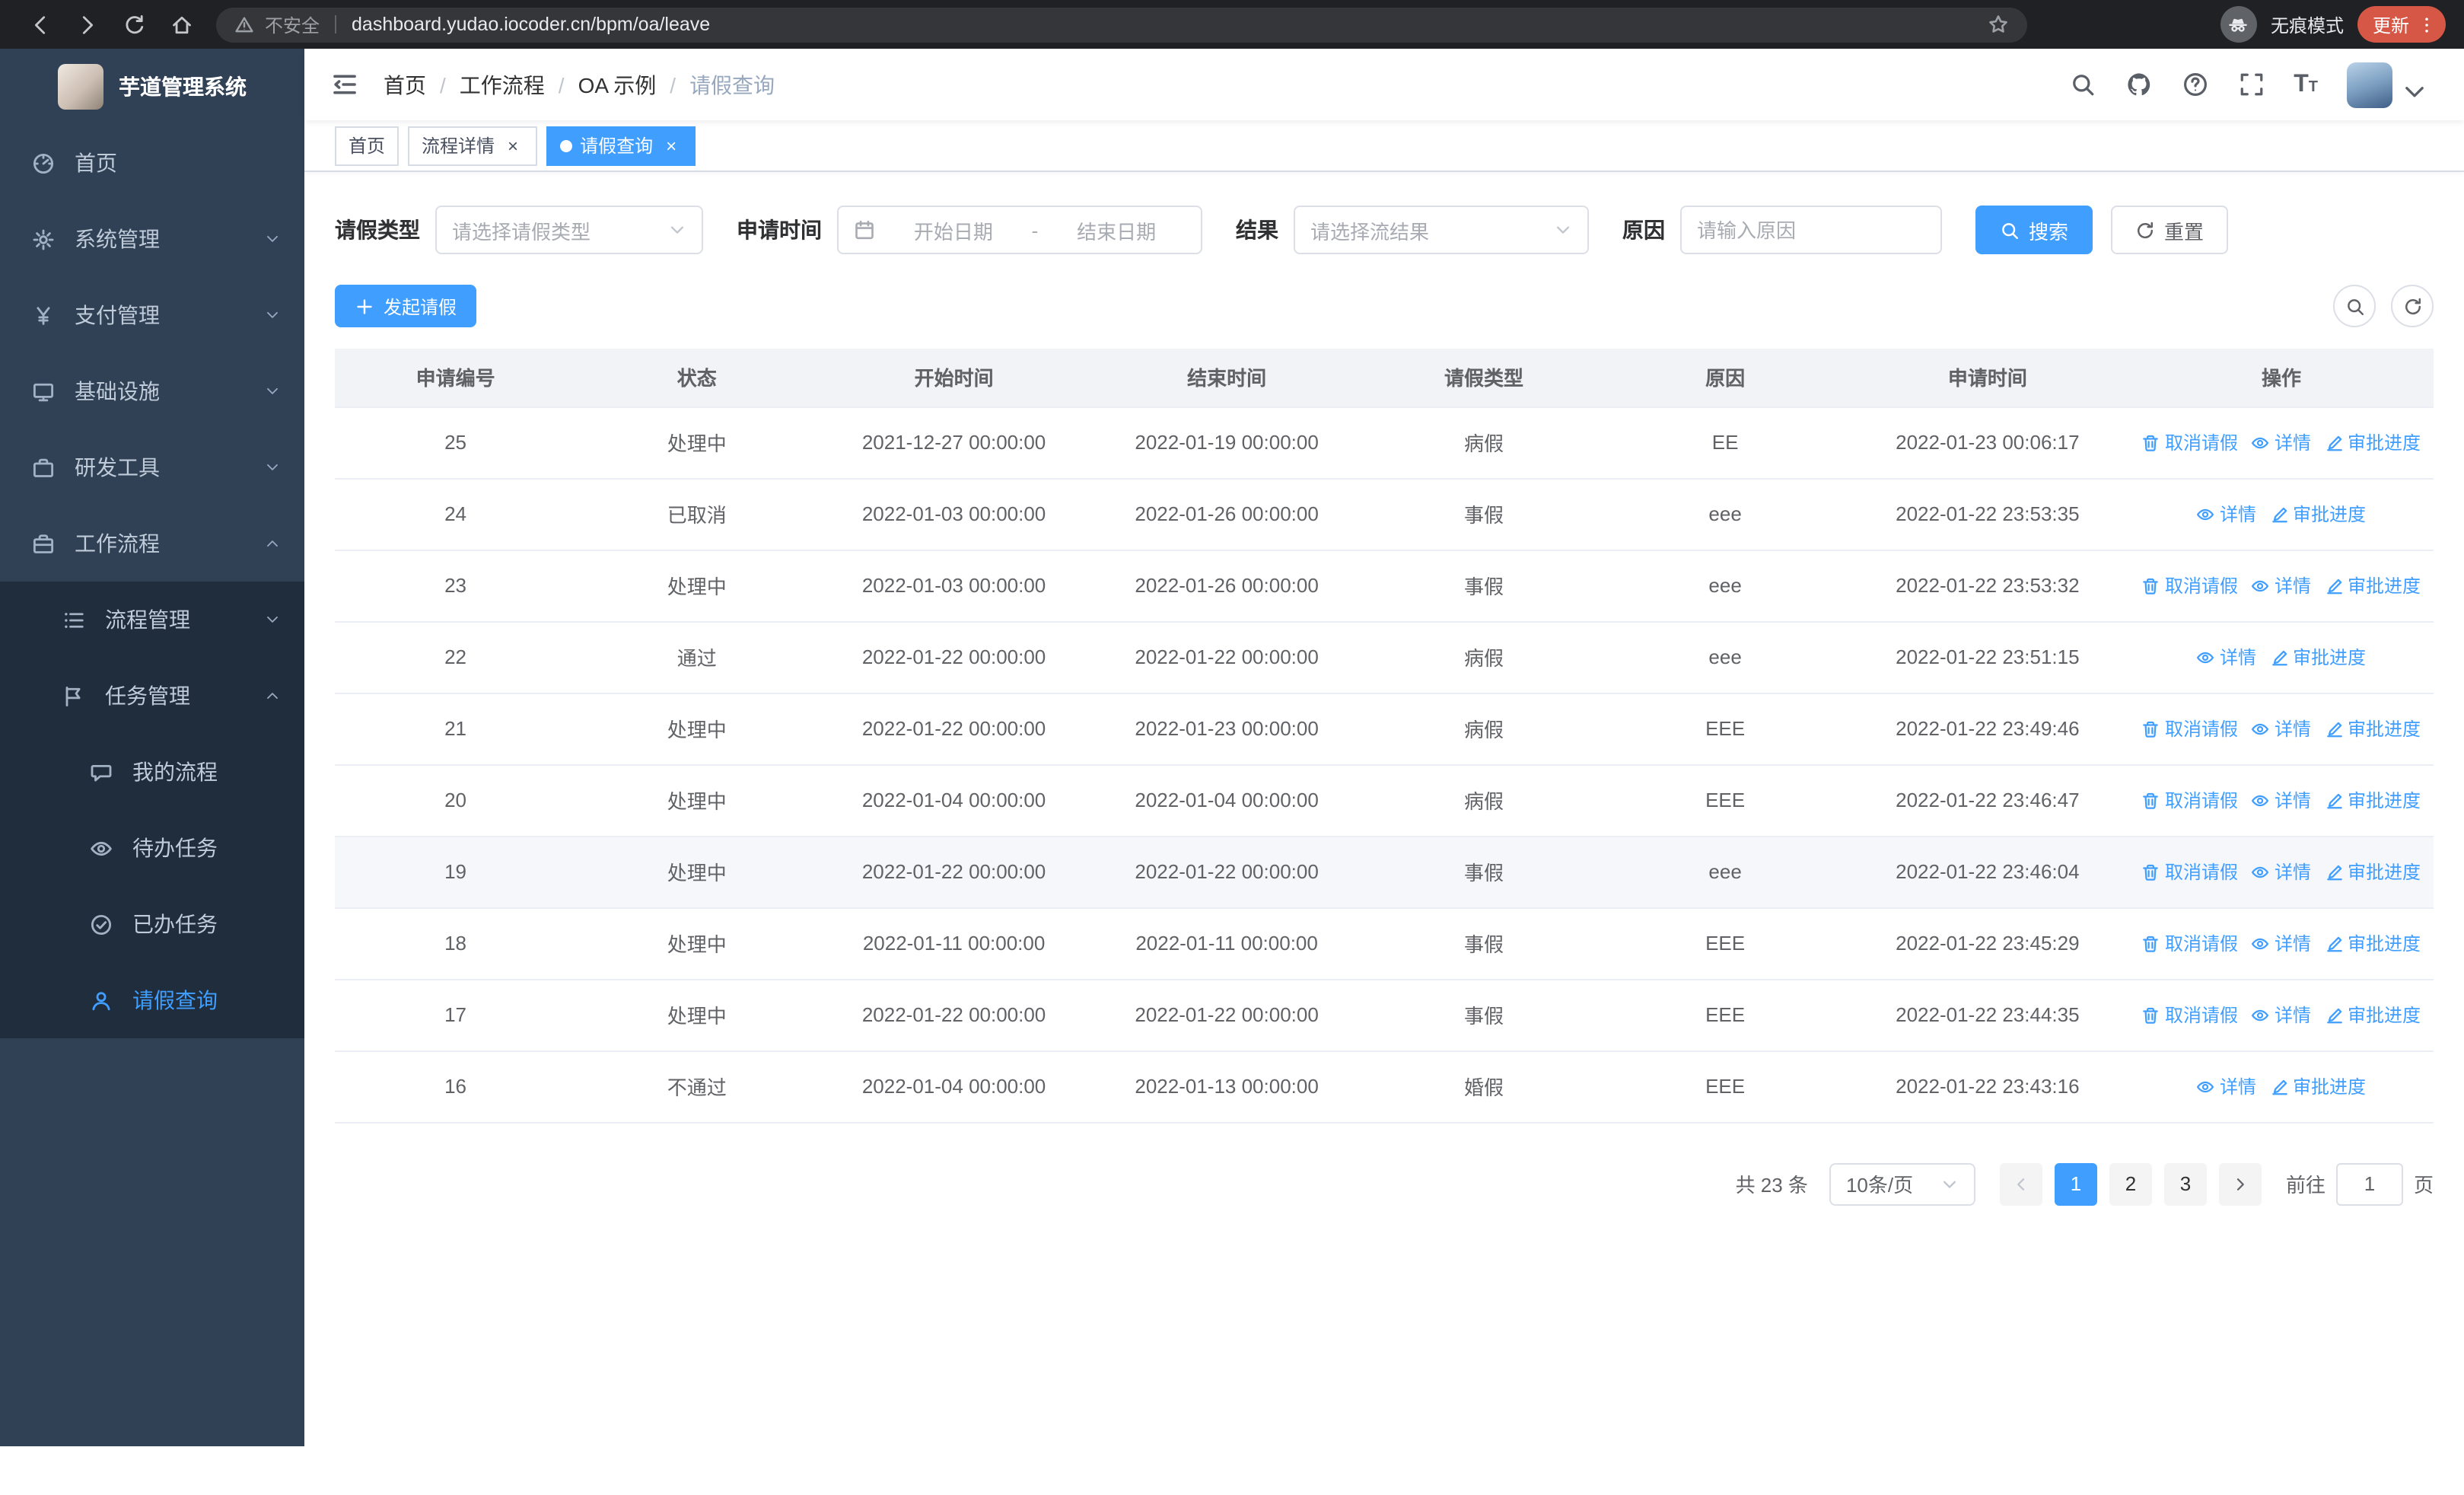  I want to click on sidebar-item-label: 工作流程, so click(117, 544).